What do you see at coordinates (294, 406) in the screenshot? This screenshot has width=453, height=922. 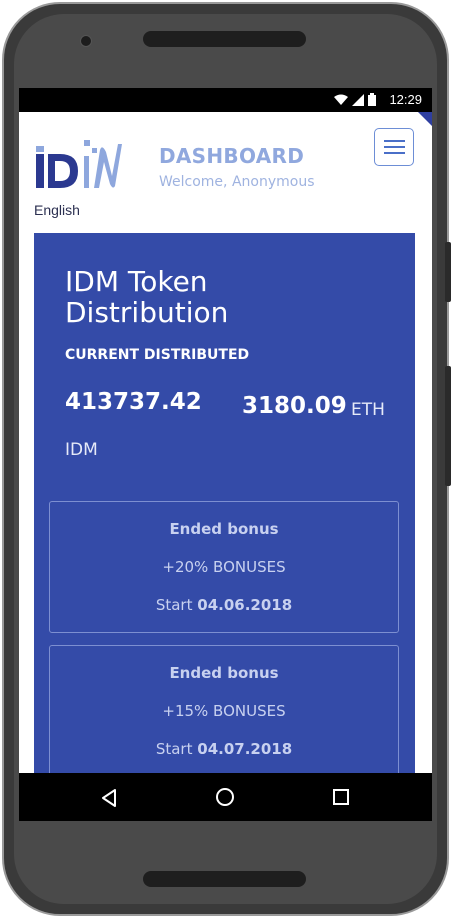 I see `eth-amount: 3180.09` at bounding box center [294, 406].